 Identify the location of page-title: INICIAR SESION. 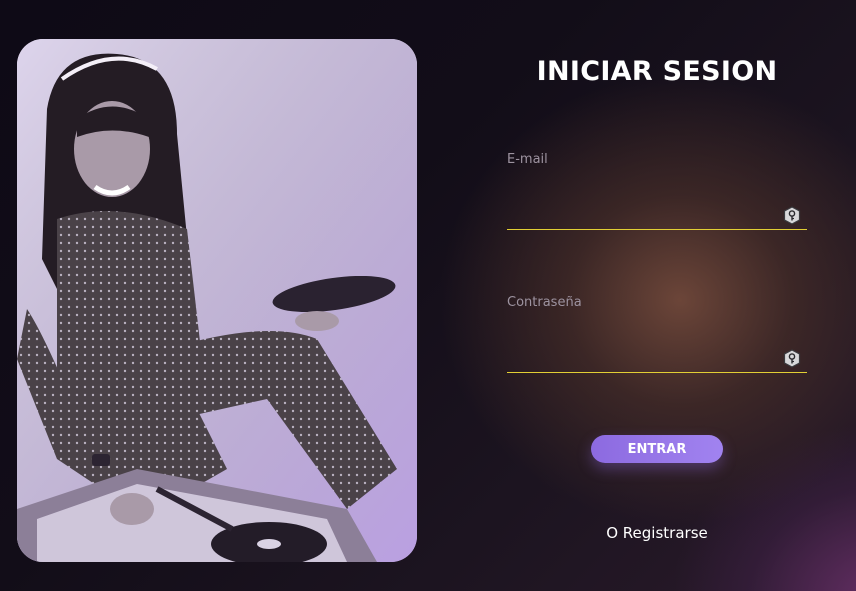
(657, 71).